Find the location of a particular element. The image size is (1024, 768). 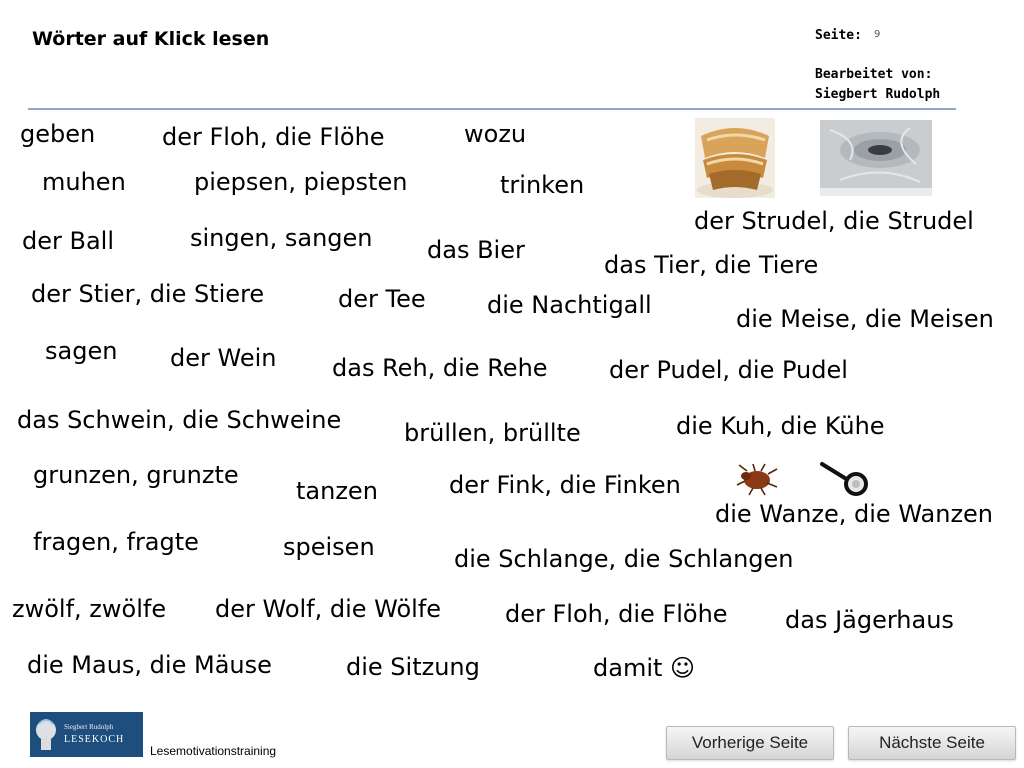

word-link: tanzen is located at coordinates (337, 491).